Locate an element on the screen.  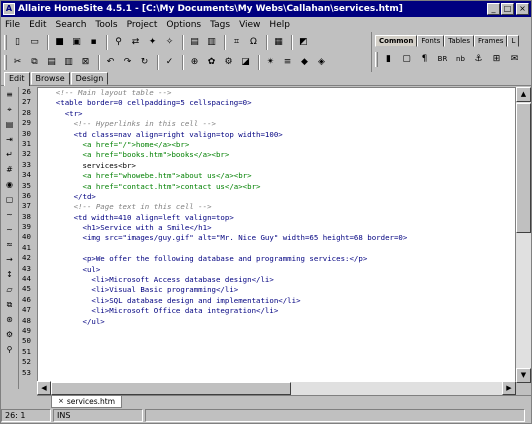
code-line: </td> is located at coordinates (276, 197).